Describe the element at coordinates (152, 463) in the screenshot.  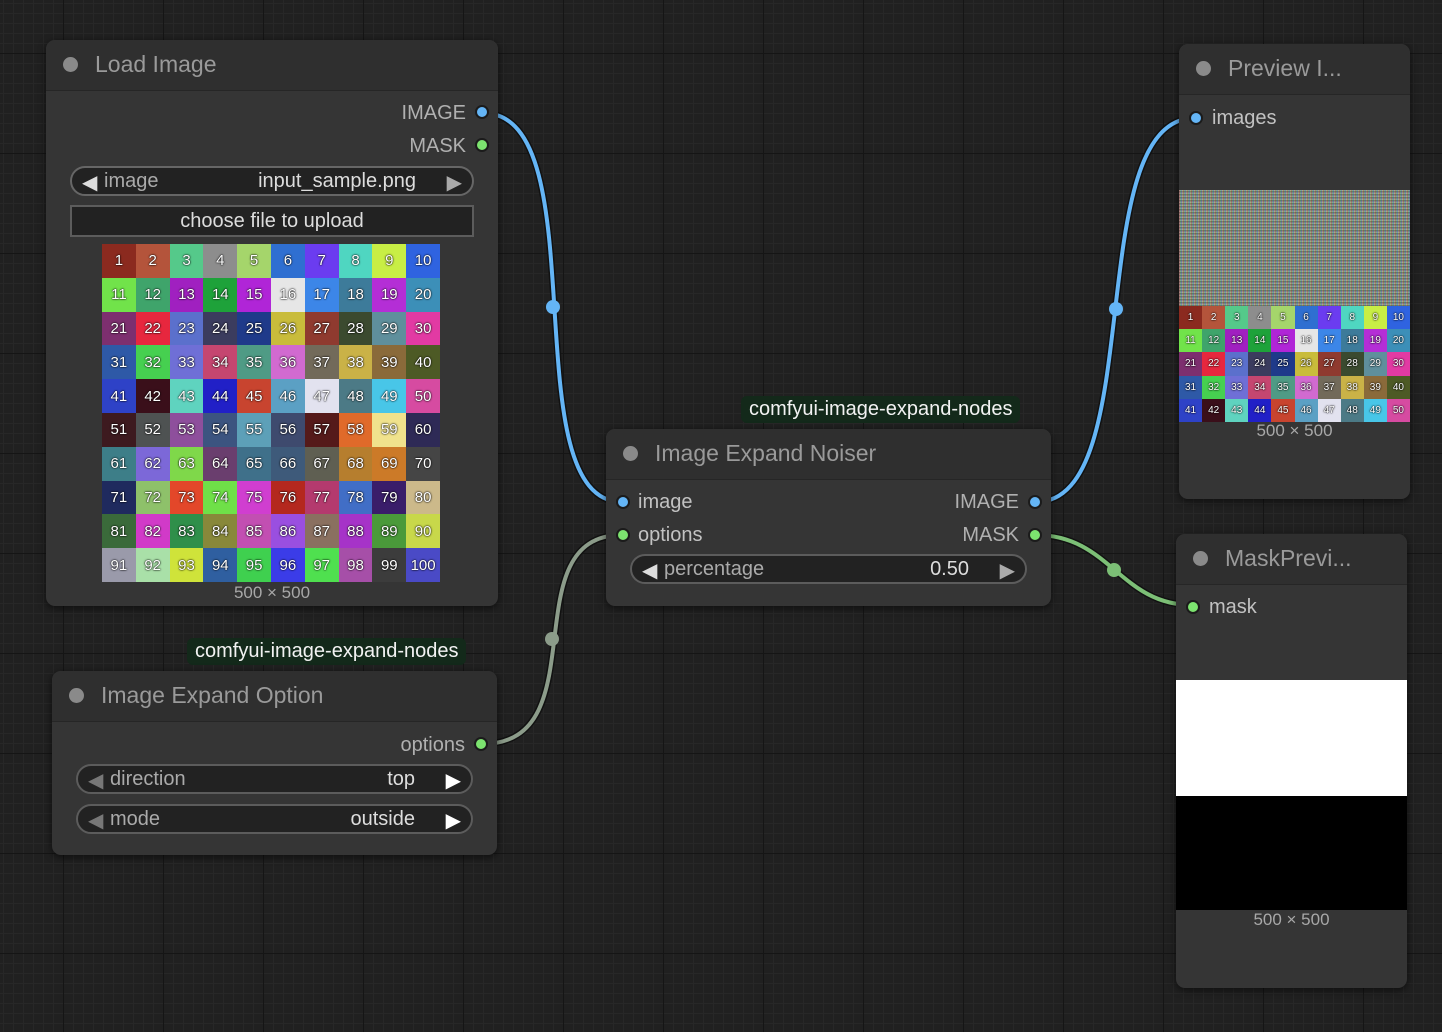
I see `grid-cell: 62` at that location.